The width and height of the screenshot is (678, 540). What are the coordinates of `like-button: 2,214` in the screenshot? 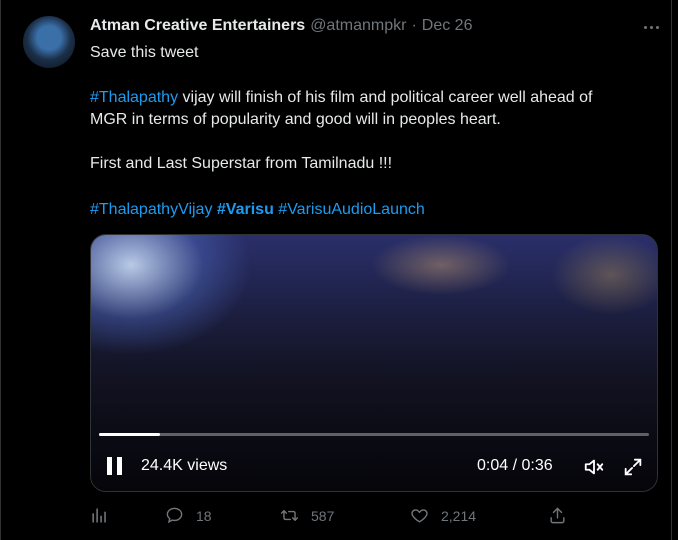 It's located at (443, 515).